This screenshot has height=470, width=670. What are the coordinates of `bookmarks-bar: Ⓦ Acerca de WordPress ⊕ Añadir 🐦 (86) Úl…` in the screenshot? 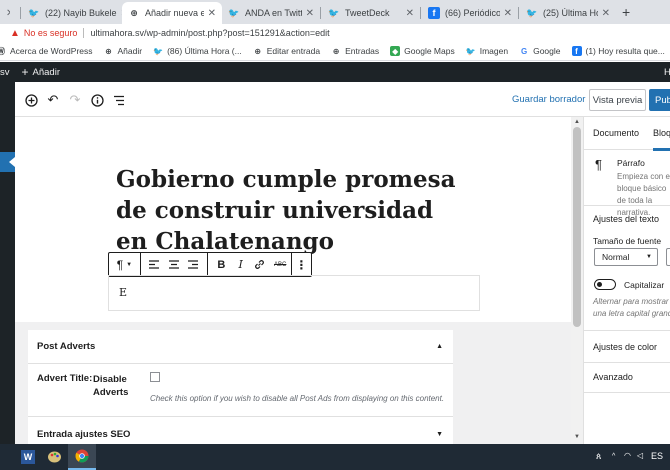 It's located at (335, 51).